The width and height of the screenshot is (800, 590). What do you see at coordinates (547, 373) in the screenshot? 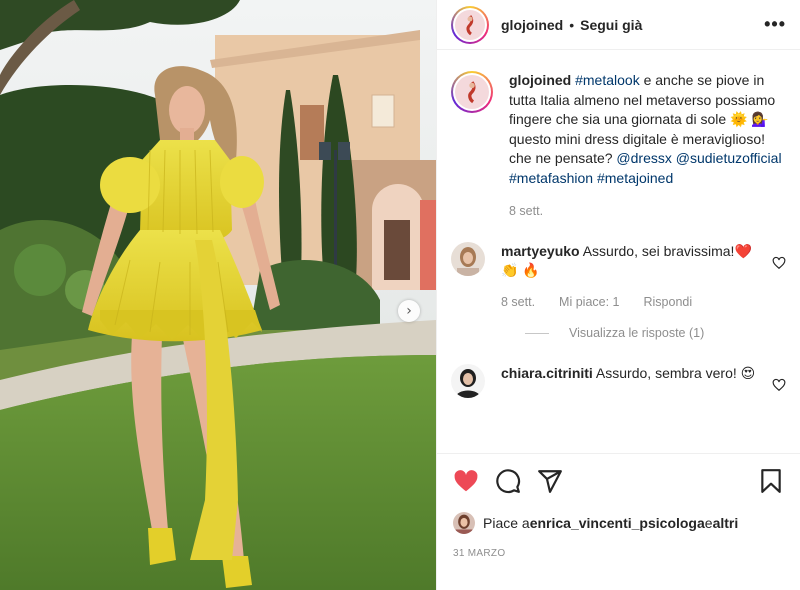
I see `comment-username: chiara.citriniti` at bounding box center [547, 373].